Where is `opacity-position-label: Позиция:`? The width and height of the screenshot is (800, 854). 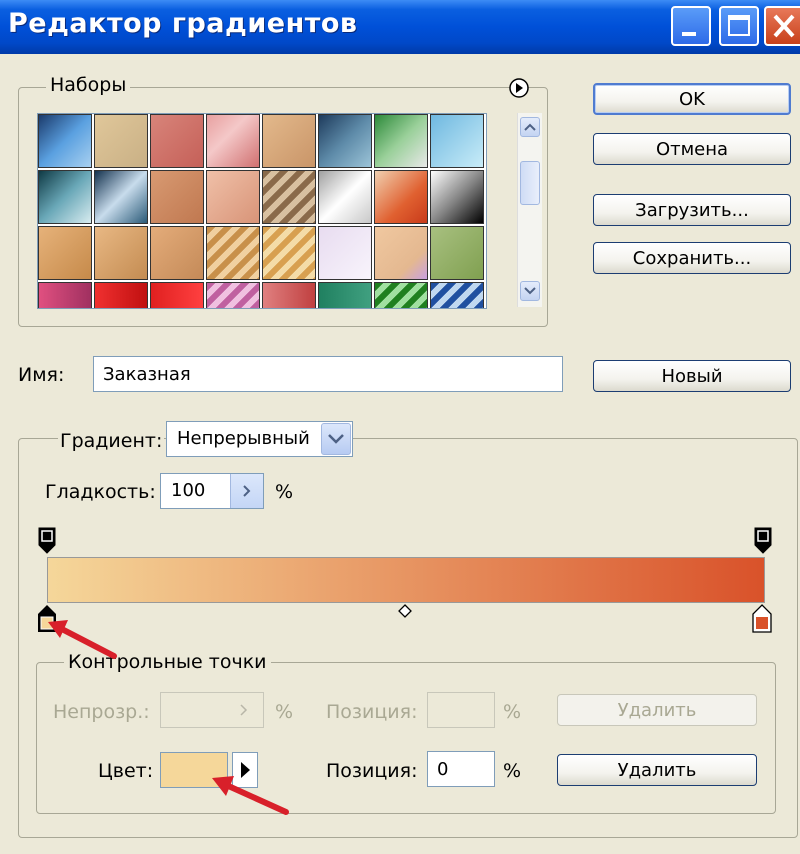
opacity-position-label: Позиция: is located at coordinates (372, 712).